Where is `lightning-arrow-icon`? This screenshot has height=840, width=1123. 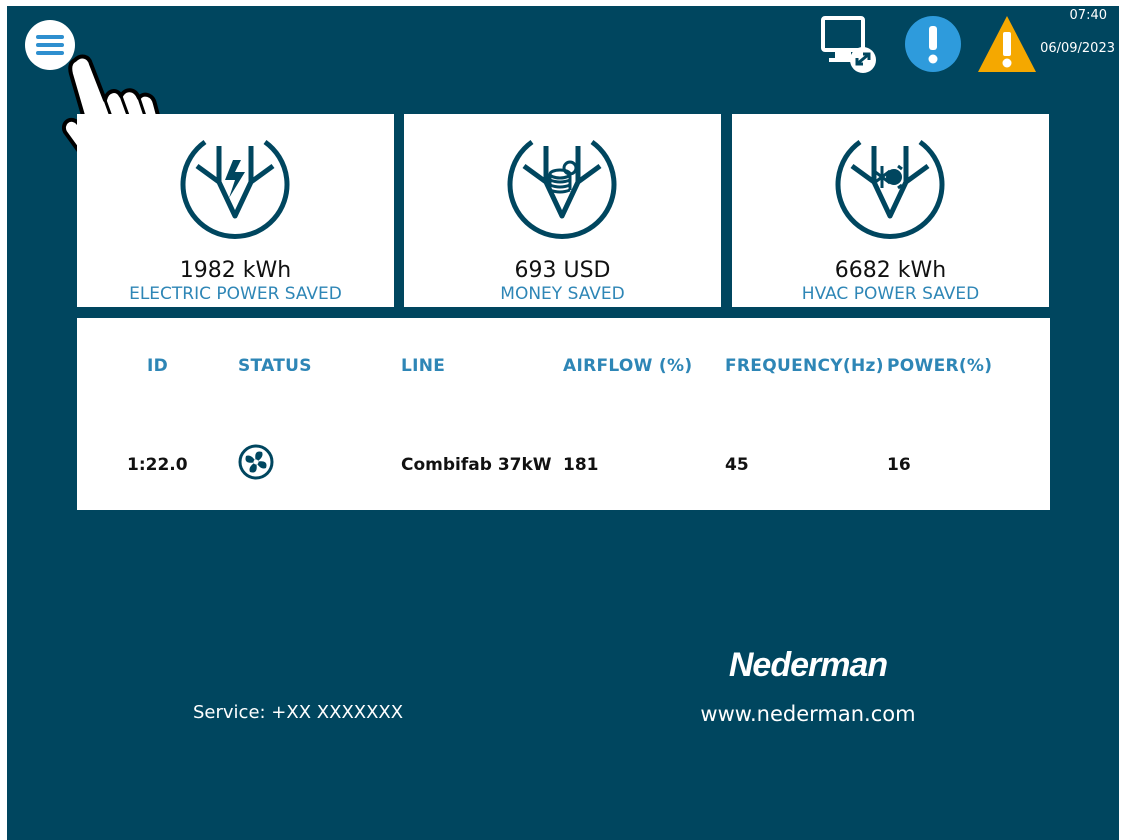 lightning-arrow-icon is located at coordinates (235, 189).